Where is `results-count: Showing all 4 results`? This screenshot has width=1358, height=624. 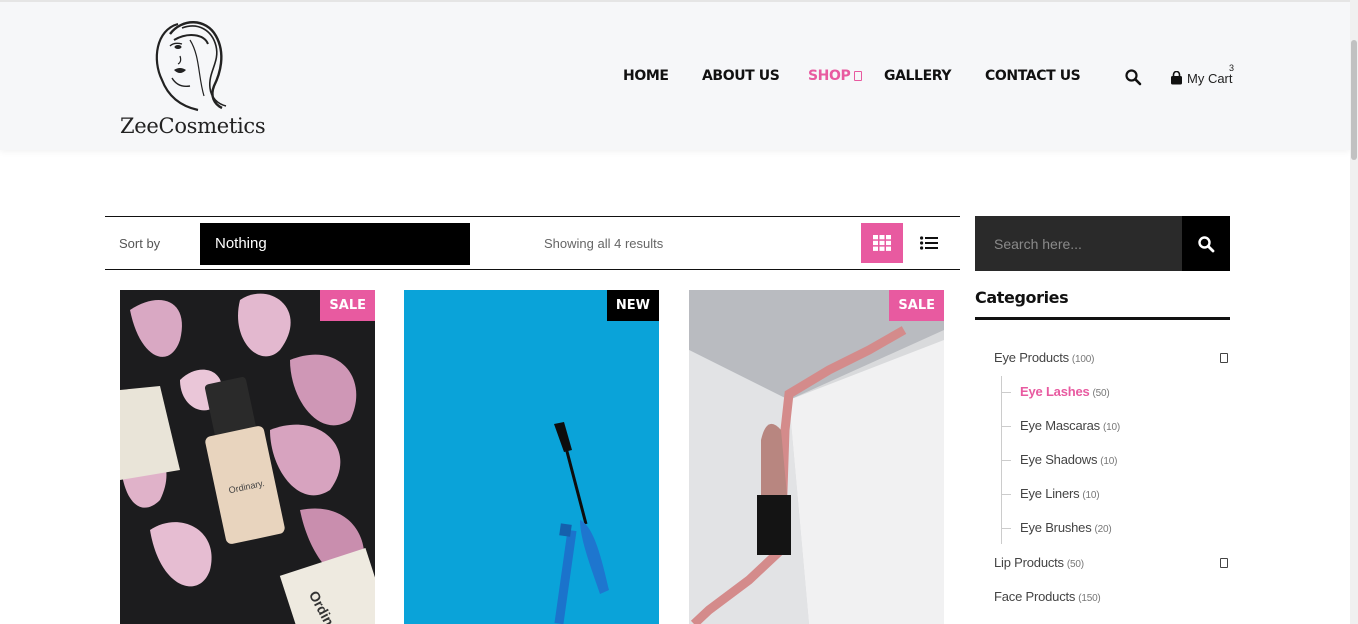
results-count: Showing all 4 results is located at coordinates (604, 243).